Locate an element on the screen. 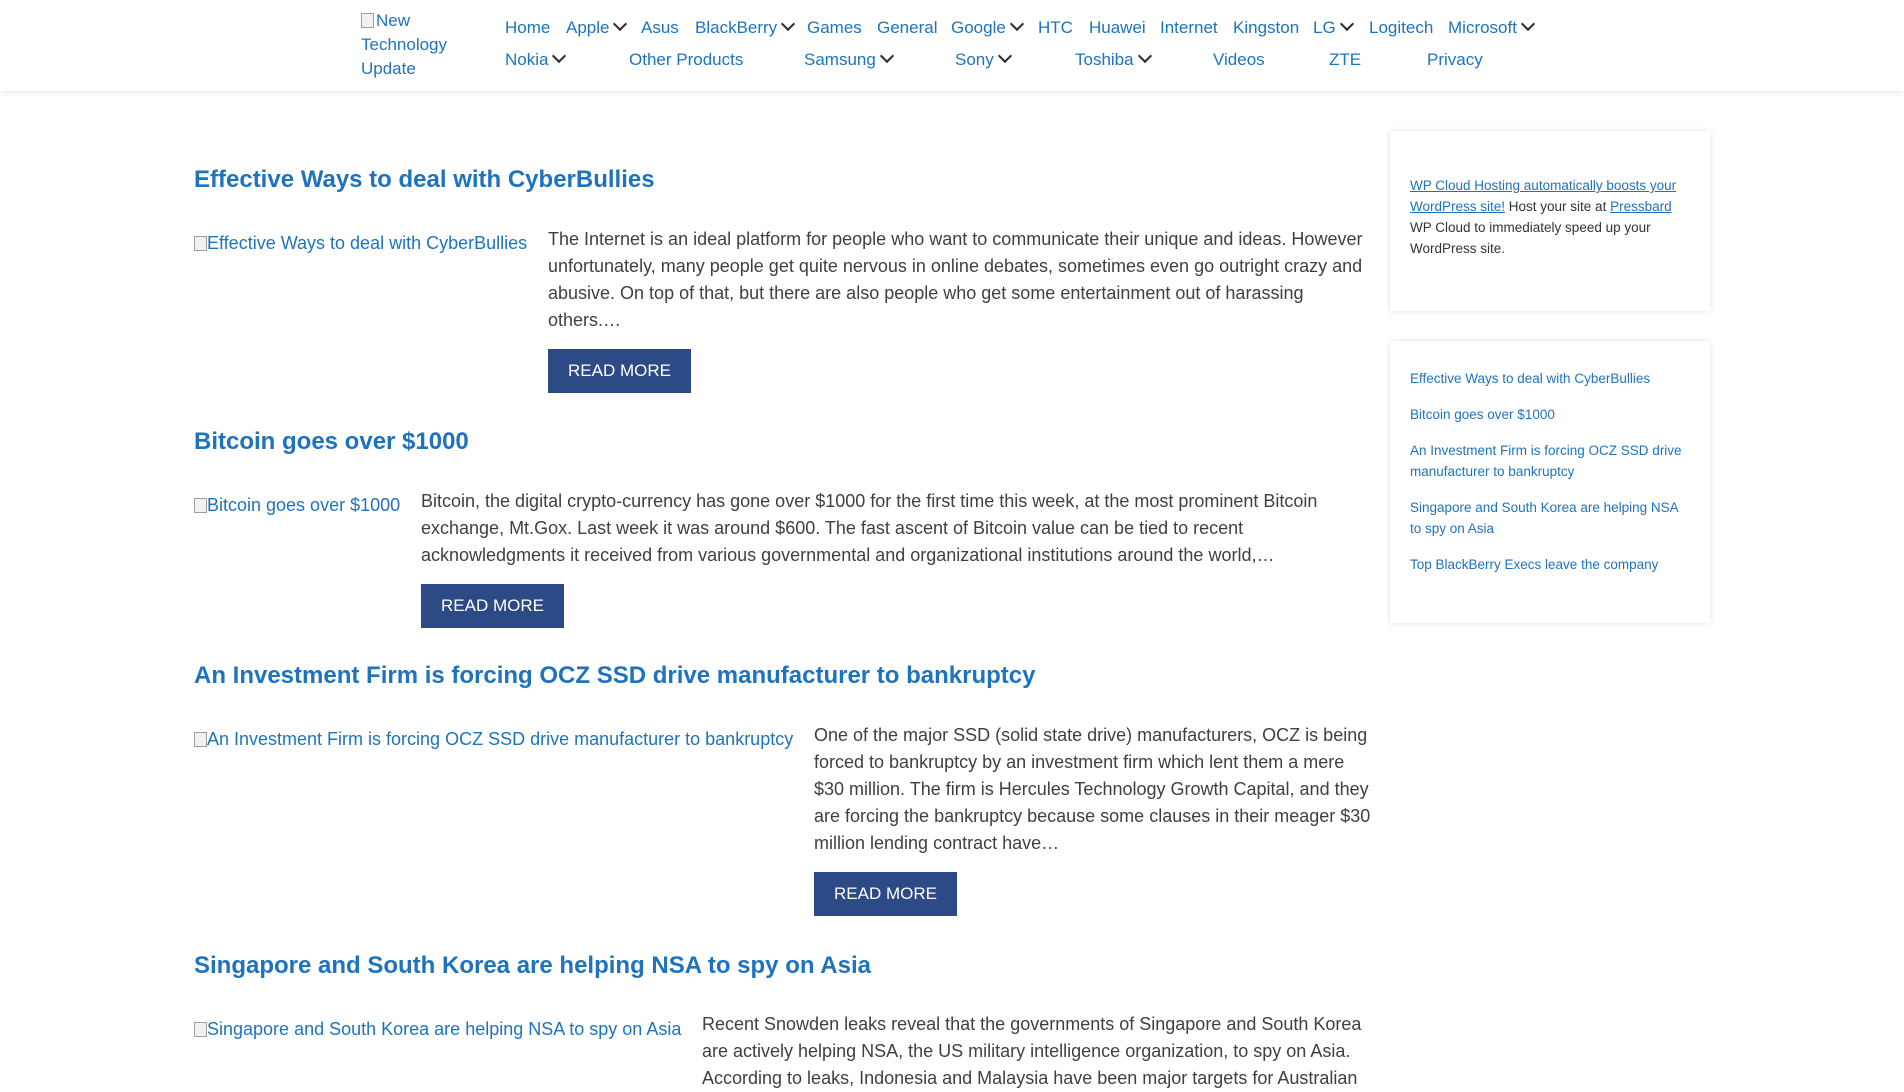 The image size is (1904, 1092). nav-logitech: Logitech is located at coordinates (1401, 28).